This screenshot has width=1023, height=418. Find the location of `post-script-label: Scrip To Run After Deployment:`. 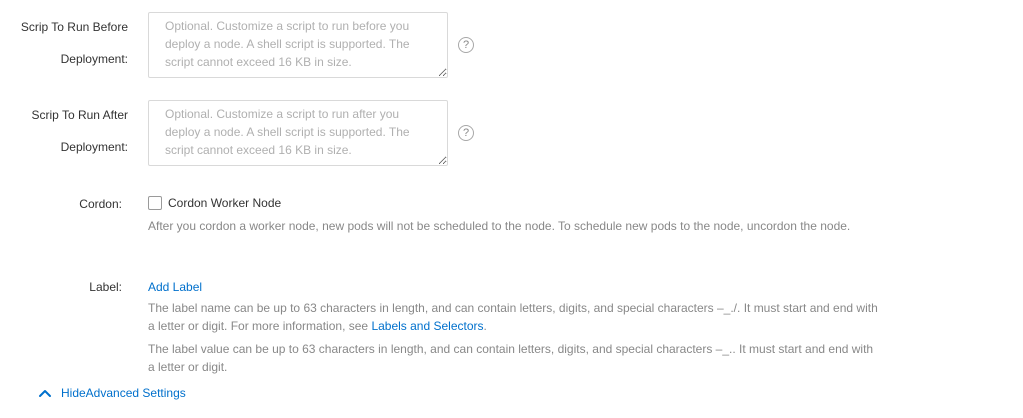

post-script-label: Scrip To Run After Deployment: is located at coordinates (64, 131).